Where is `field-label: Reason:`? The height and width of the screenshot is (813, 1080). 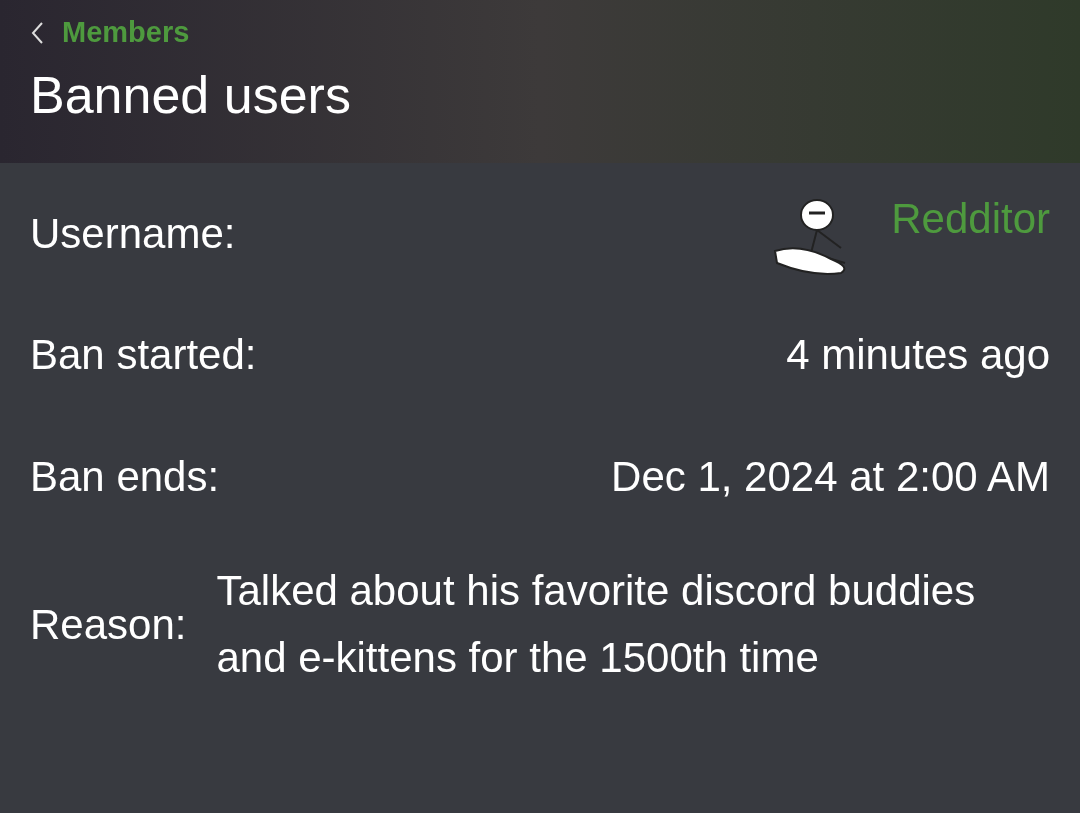 field-label: Reason: is located at coordinates (108, 624).